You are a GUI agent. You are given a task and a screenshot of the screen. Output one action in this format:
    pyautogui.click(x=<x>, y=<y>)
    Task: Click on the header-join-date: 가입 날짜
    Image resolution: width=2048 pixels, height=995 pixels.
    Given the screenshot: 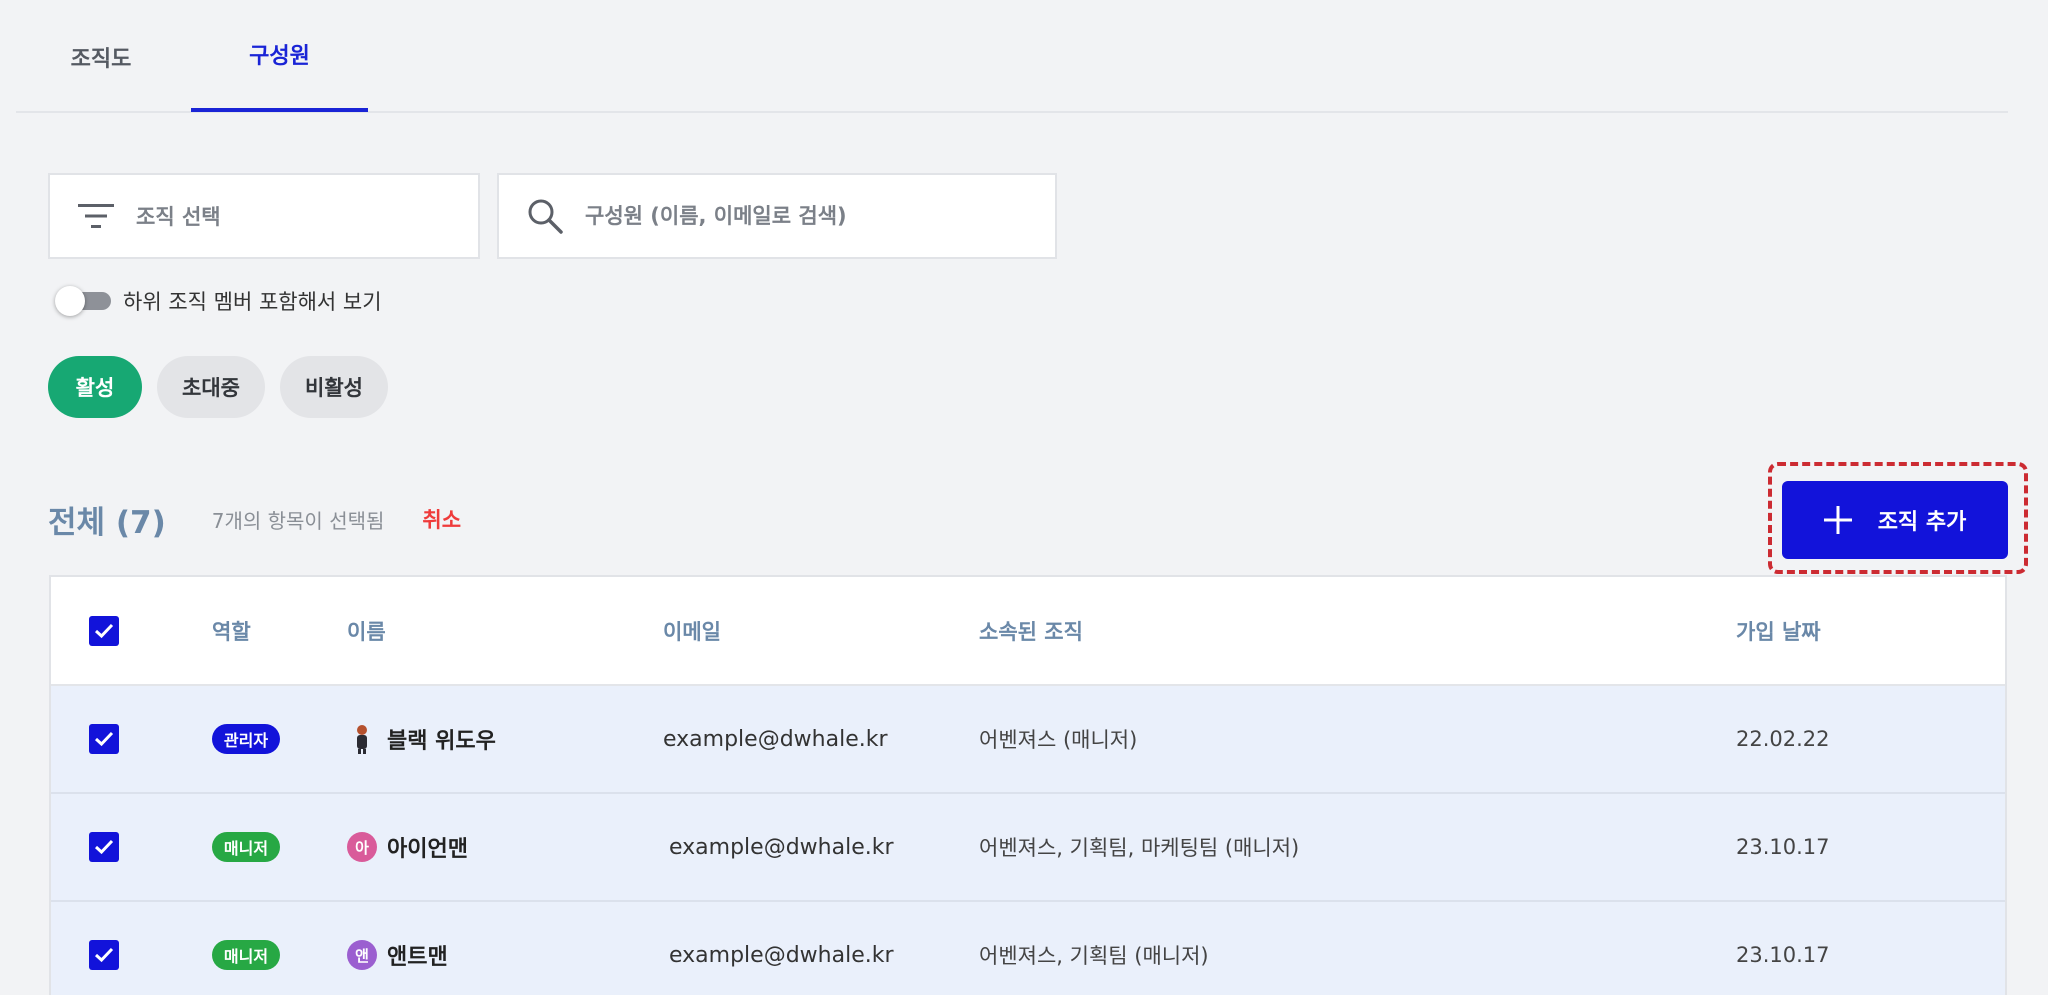 What is the action you would take?
    pyautogui.click(x=1778, y=630)
    